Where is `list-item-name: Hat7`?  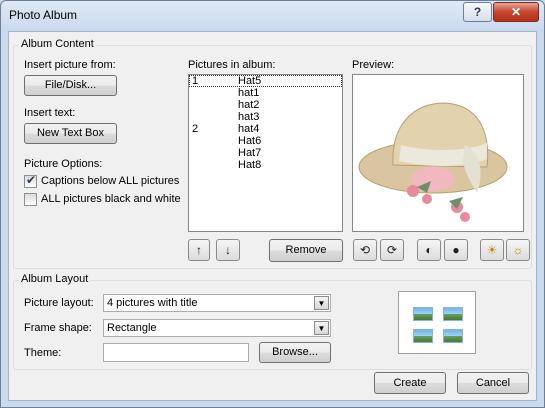
list-item-name: Hat7 is located at coordinates (250, 153).